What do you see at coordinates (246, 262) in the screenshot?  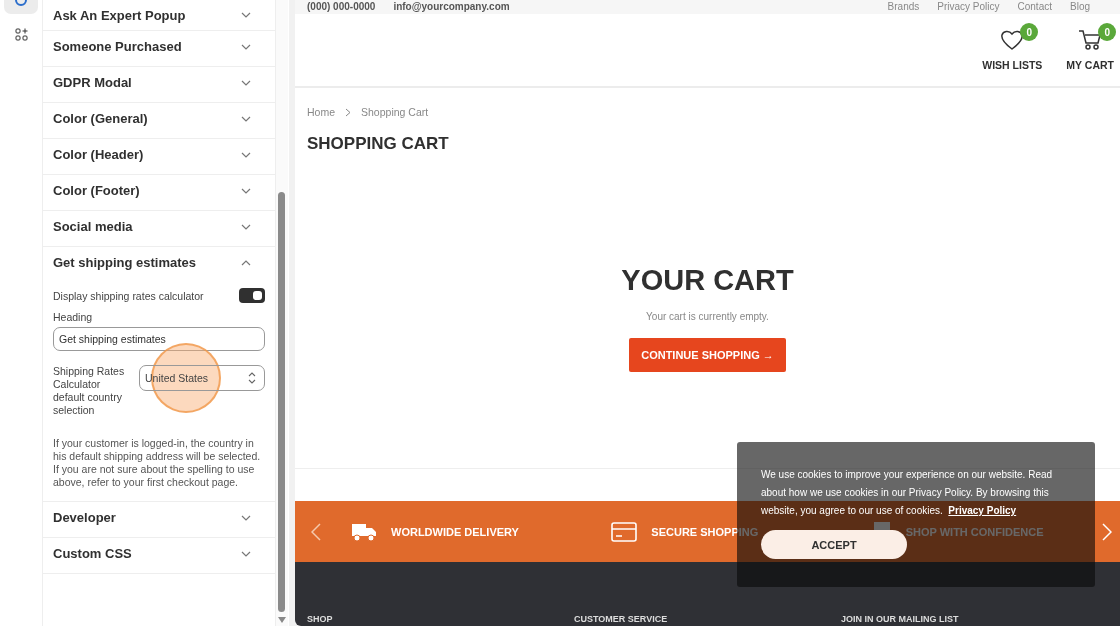 I see `chevron-up-icon` at bounding box center [246, 262].